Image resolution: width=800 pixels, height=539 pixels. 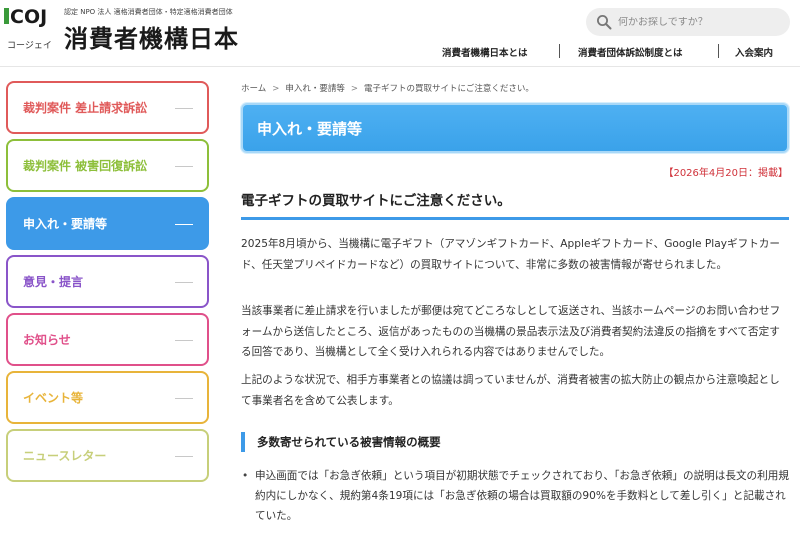 I want to click on sidebar-item-label: 申入れ・要請等, so click(x=65, y=224).